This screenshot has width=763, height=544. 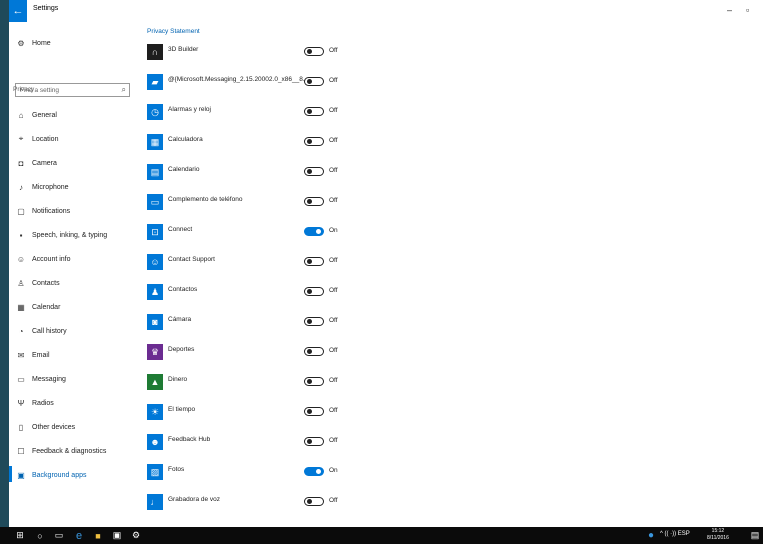 I want to click on voice-recorder-icon: ♩, so click(x=155, y=502).